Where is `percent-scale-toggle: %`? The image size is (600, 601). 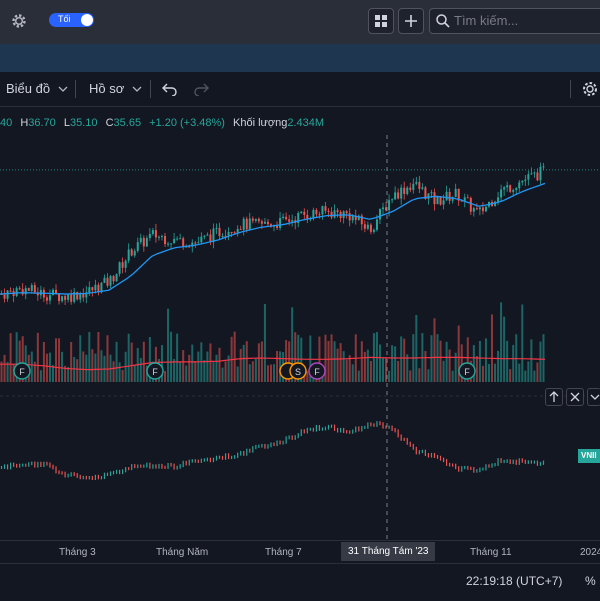
percent-scale-toggle: % is located at coordinates (590, 581).